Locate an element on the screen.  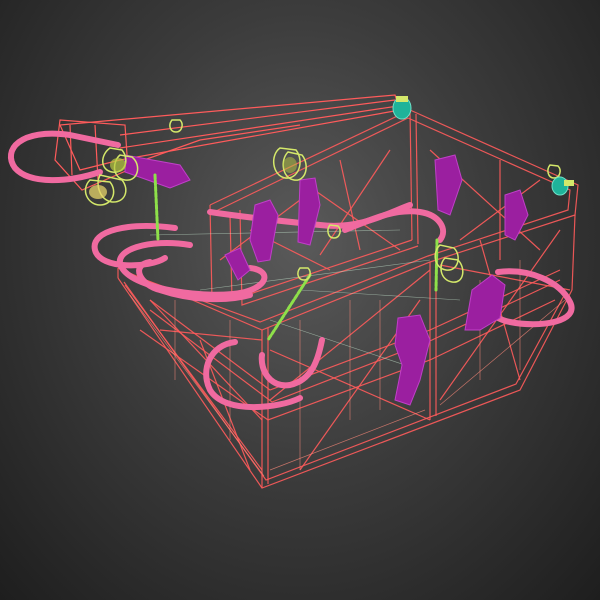
fitting-right-cap is located at coordinates (569, 183).